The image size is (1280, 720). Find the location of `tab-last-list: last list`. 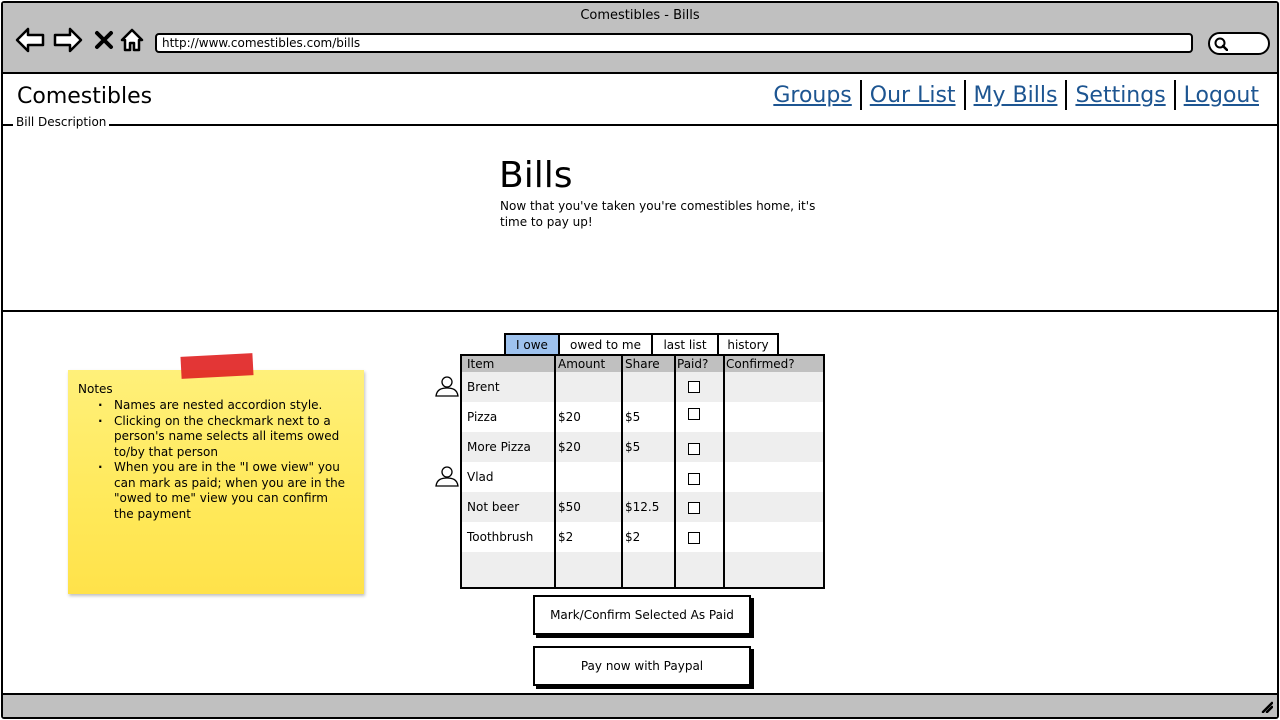

tab-last-list: last list is located at coordinates (686, 344).